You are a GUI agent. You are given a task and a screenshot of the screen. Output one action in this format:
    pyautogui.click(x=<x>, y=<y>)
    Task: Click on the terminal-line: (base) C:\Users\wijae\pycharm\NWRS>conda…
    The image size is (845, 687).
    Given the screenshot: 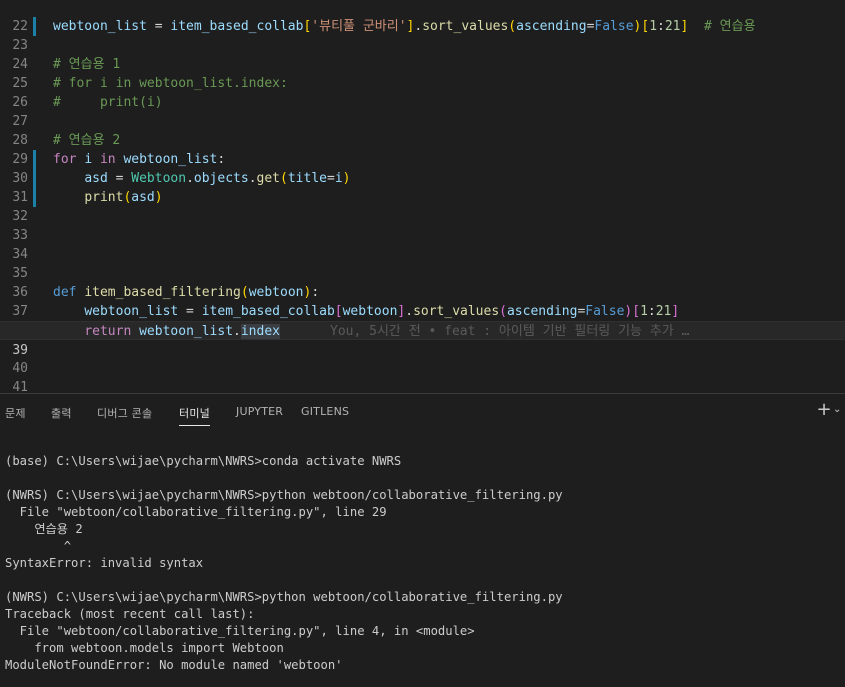 What is the action you would take?
    pyautogui.click(x=203, y=461)
    